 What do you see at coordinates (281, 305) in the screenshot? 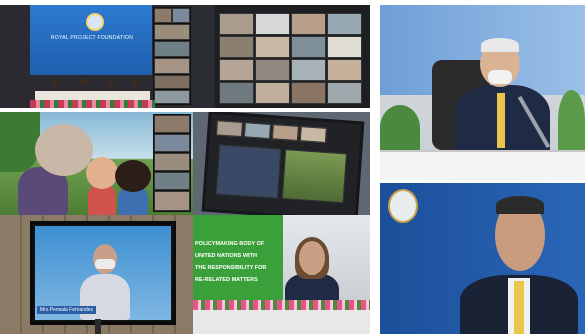
I see `flower-row` at bounding box center [281, 305].